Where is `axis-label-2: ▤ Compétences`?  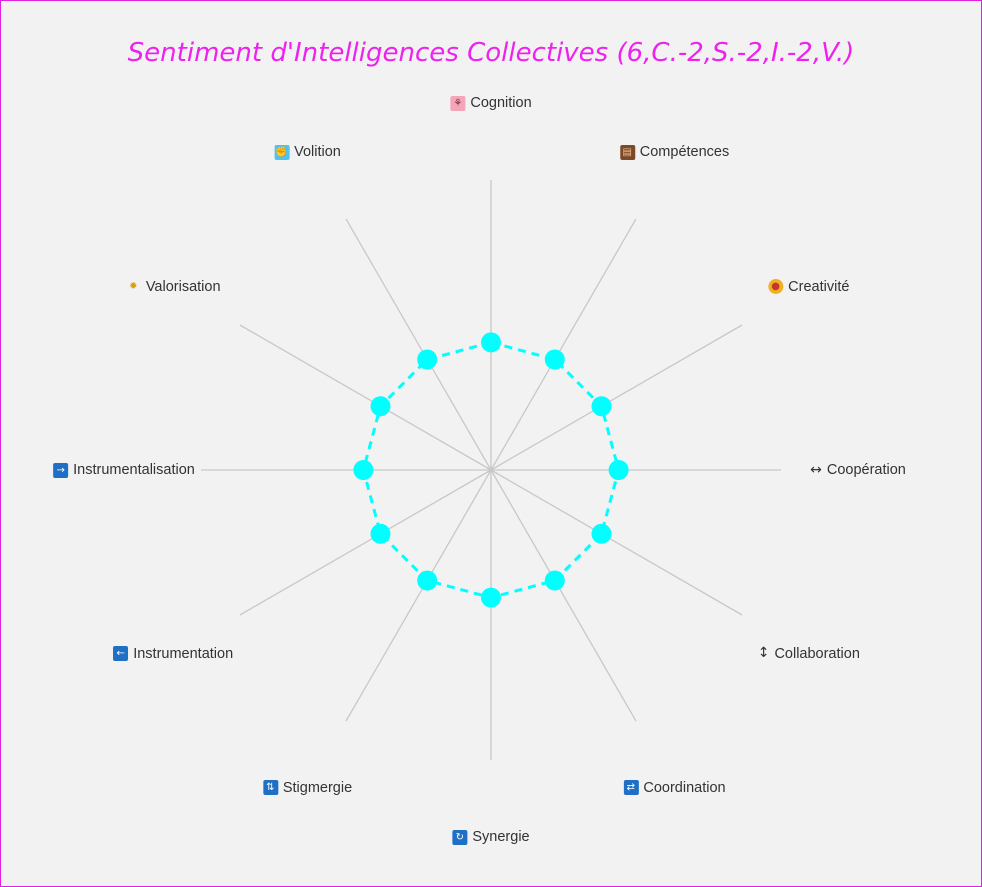
axis-label-2: ▤ Compétences is located at coordinates (674, 152).